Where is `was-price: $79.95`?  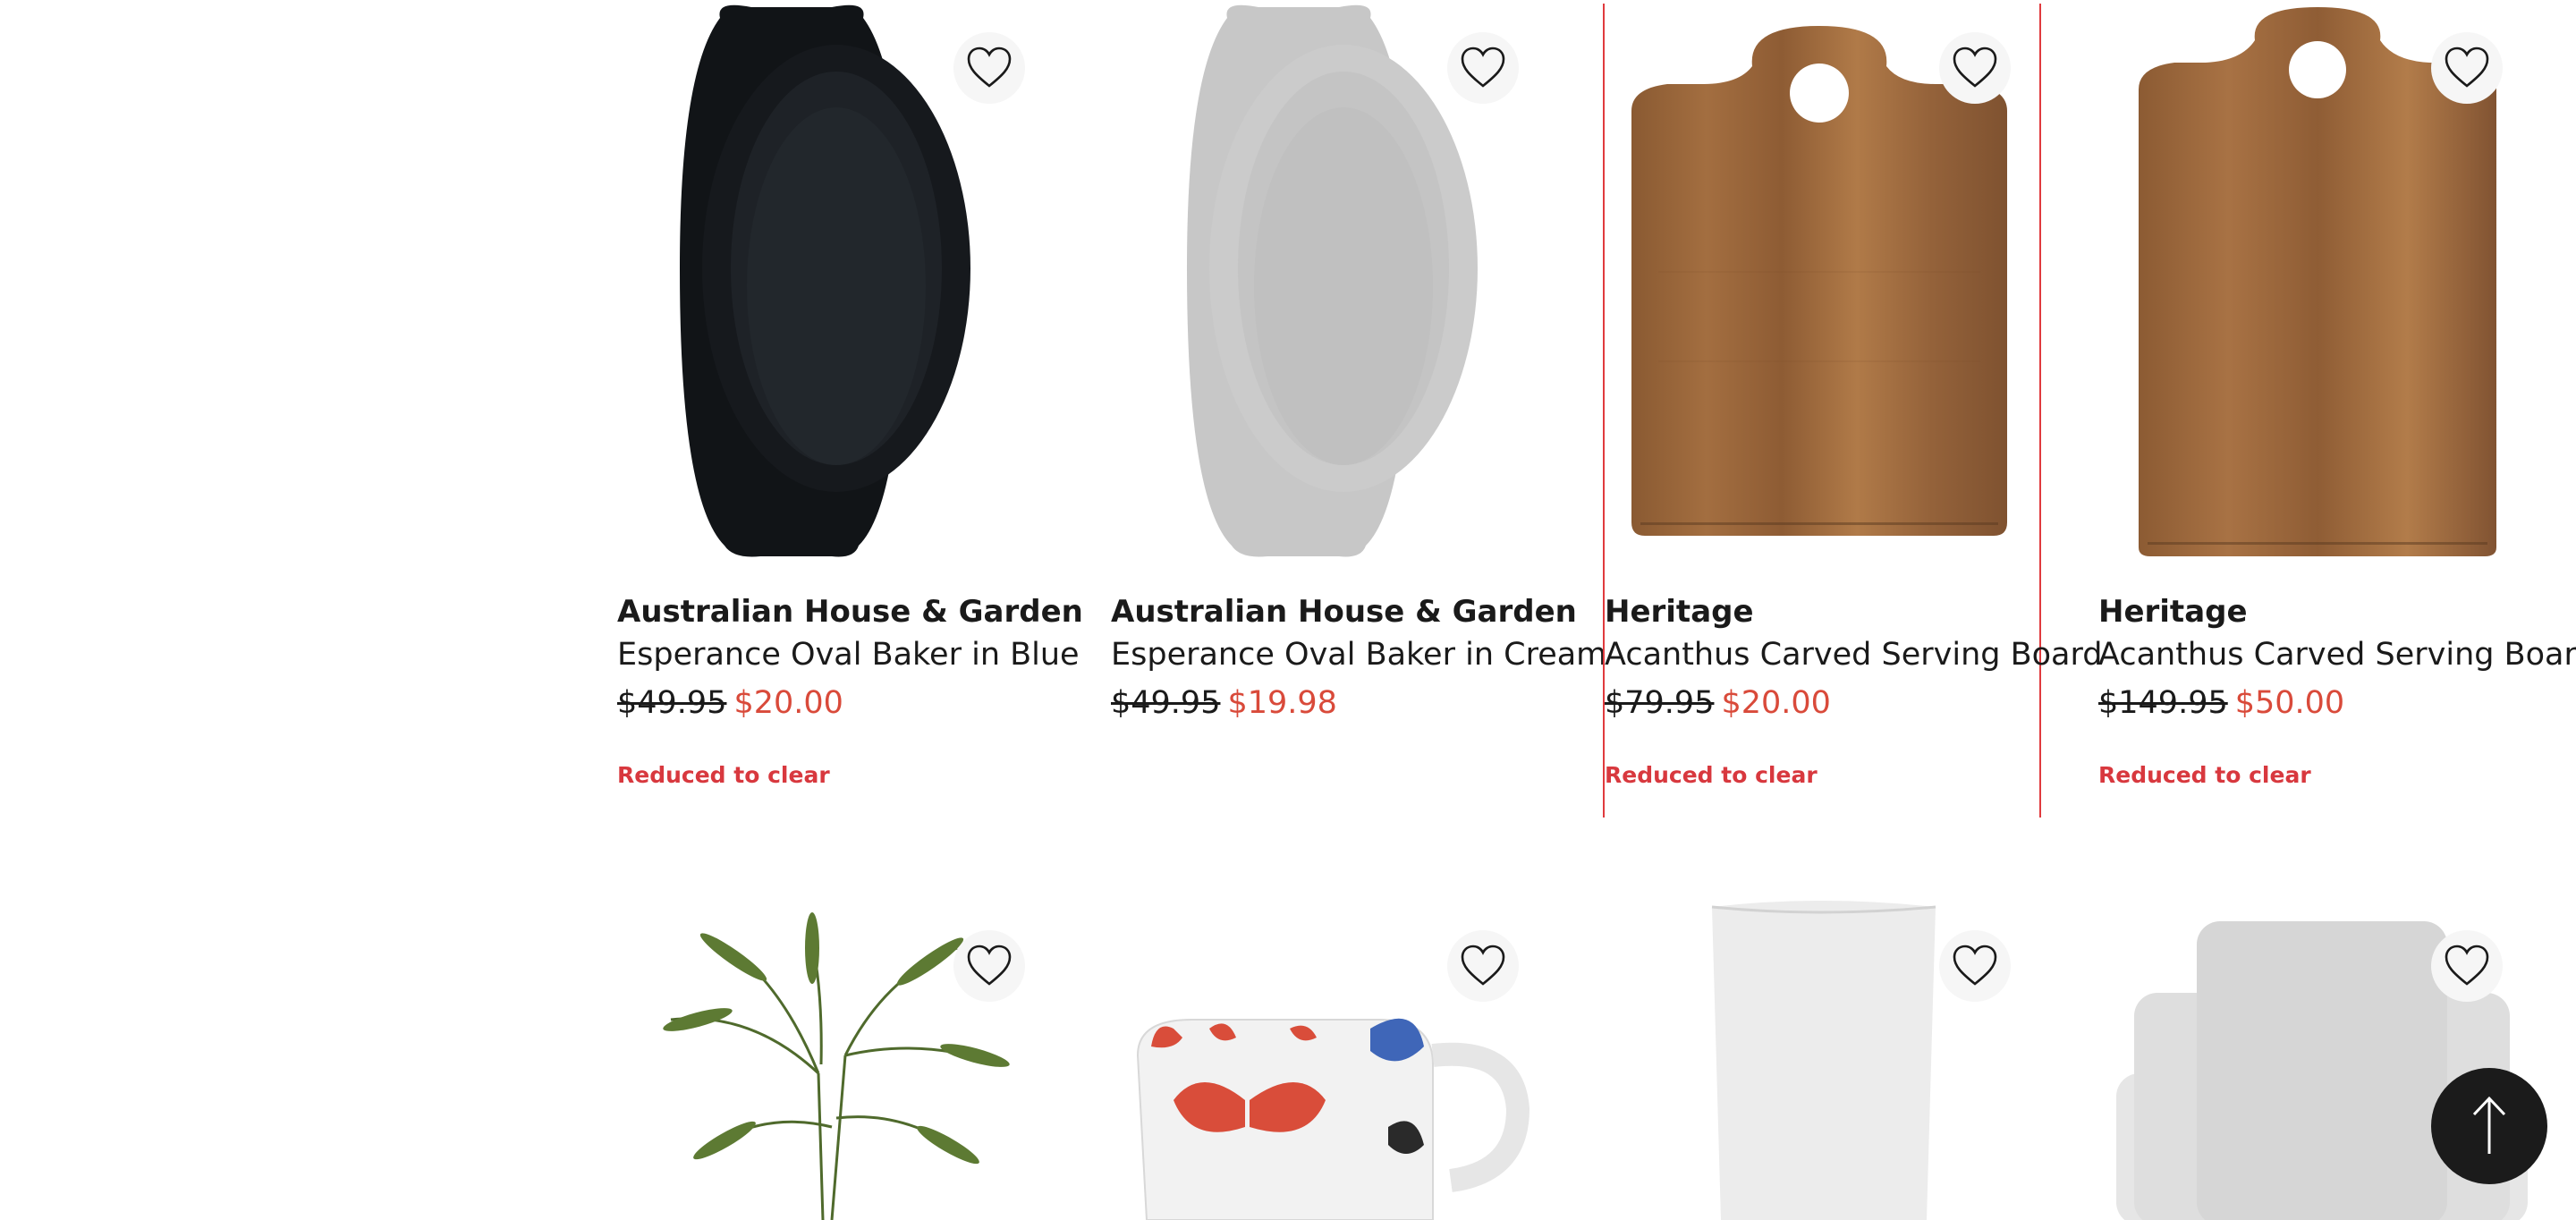 was-price: $79.95 is located at coordinates (1660, 703).